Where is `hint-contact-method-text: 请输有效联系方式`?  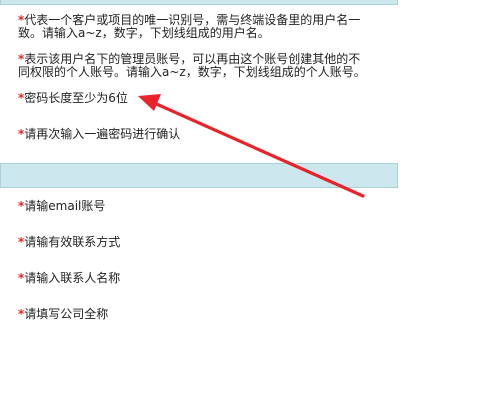 hint-contact-method-text: 请输有效联系方式 is located at coordinates (72, 242).